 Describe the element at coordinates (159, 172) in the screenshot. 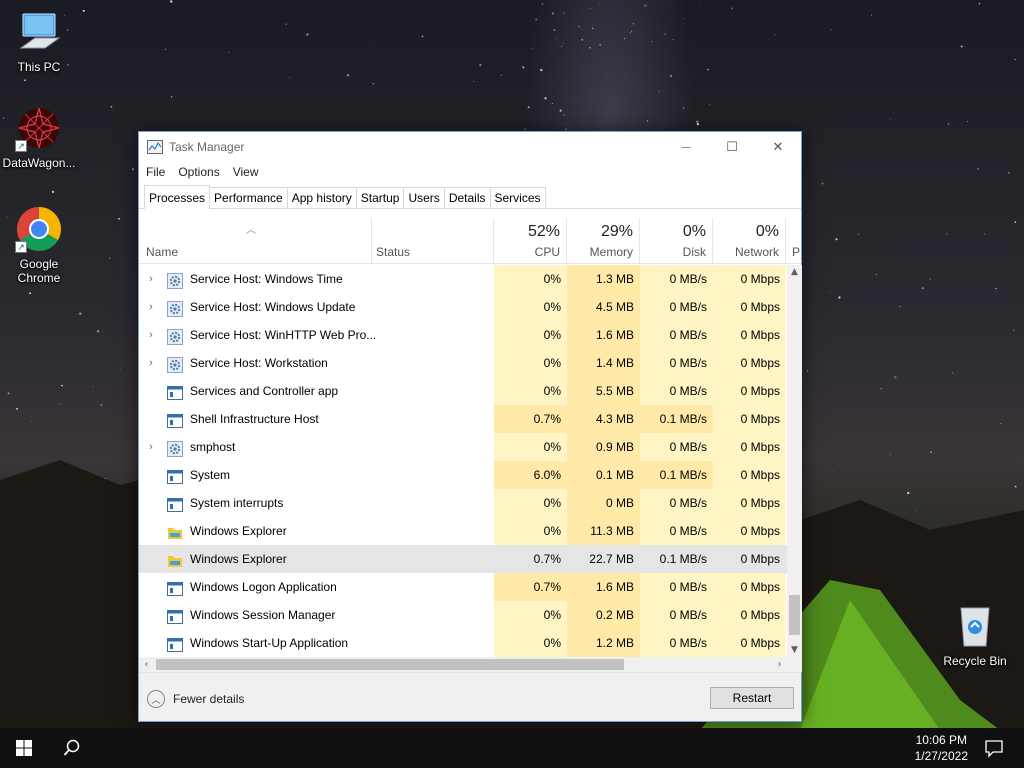

I see `menu-file: File` at that location.